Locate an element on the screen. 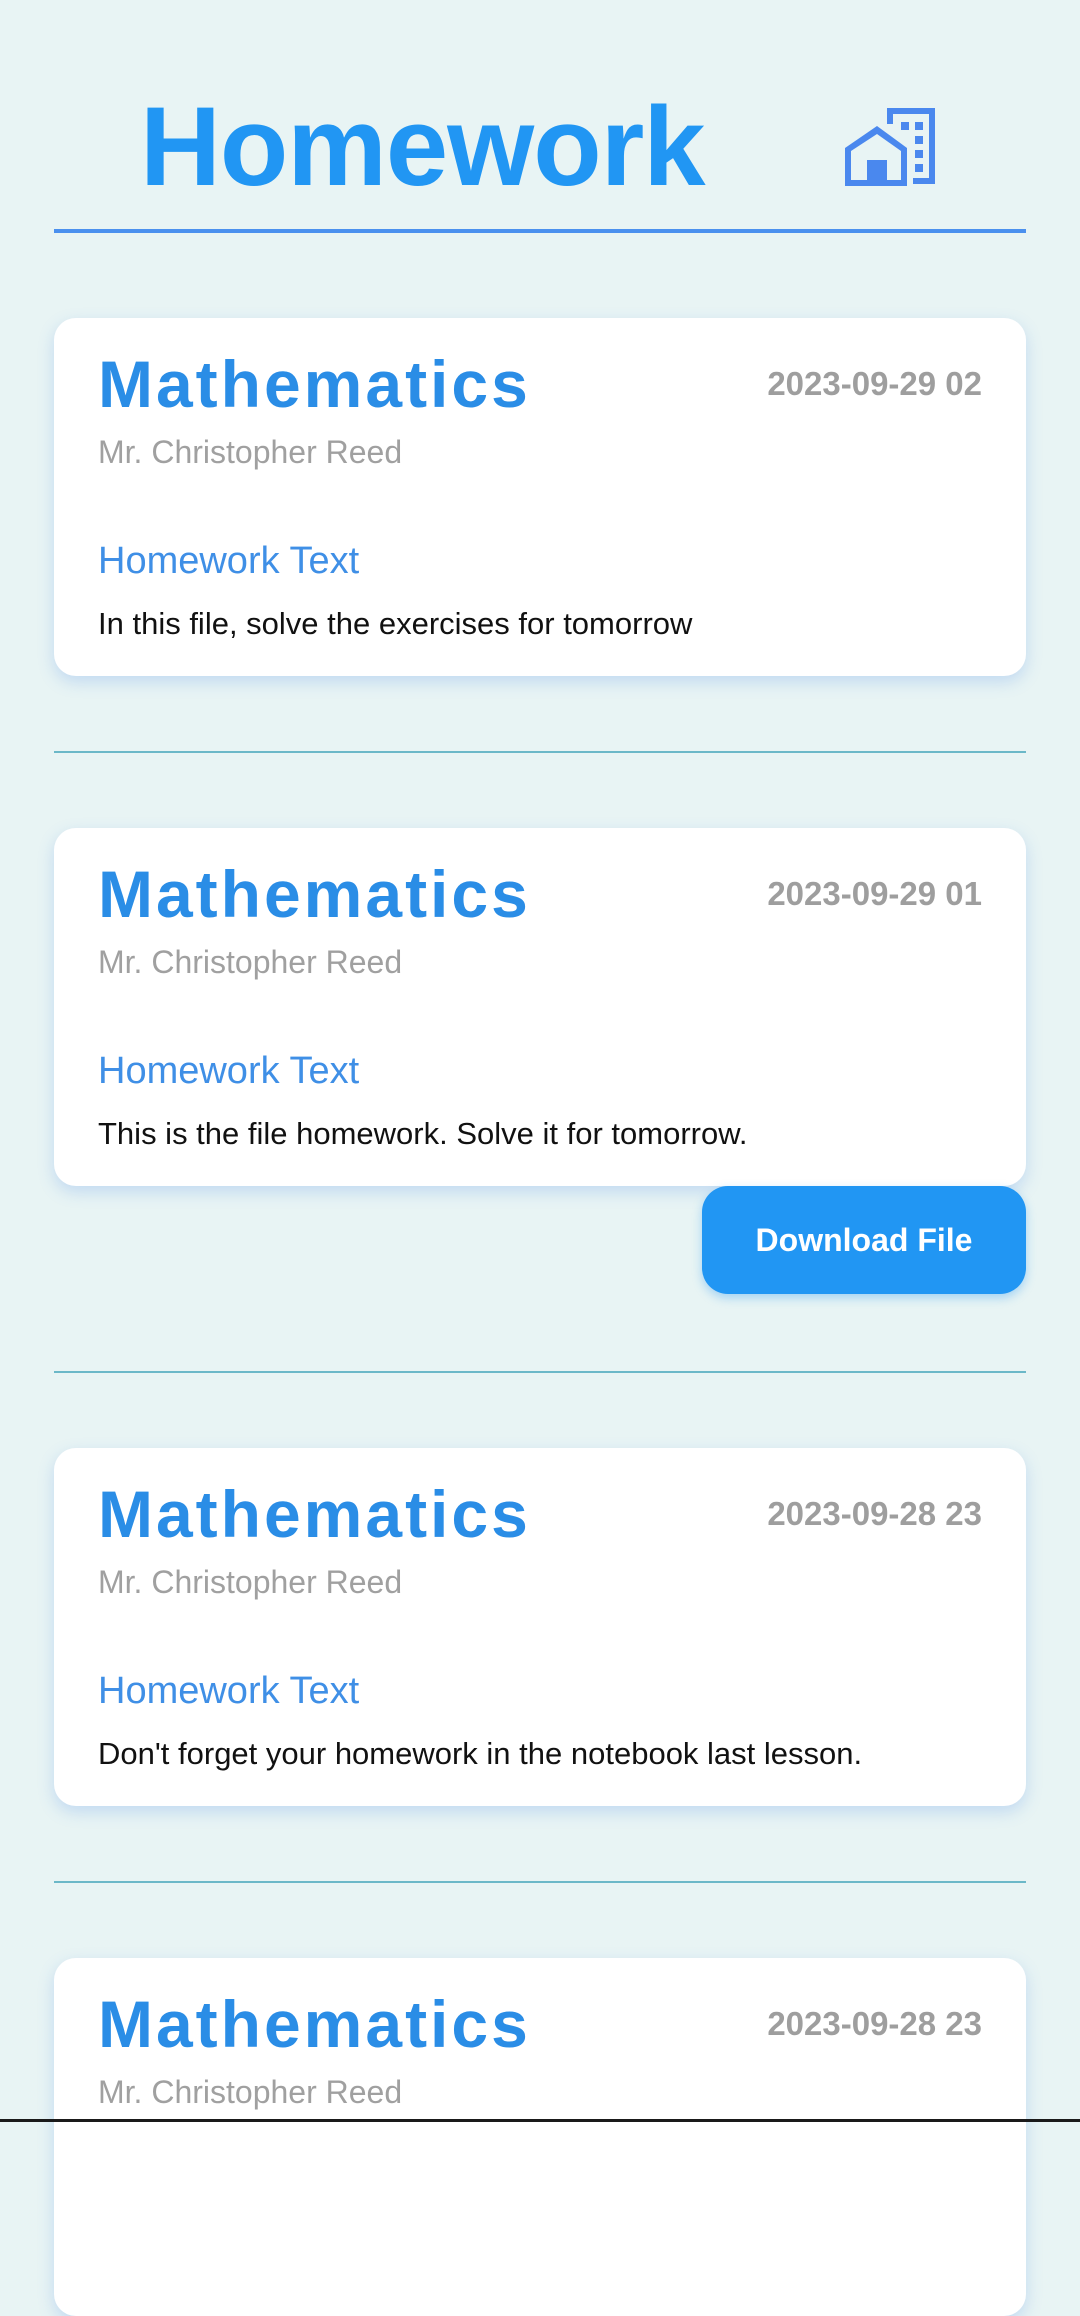 This screenshot has height=2316, width=1080. home-button is located at coordinates (892, 146).